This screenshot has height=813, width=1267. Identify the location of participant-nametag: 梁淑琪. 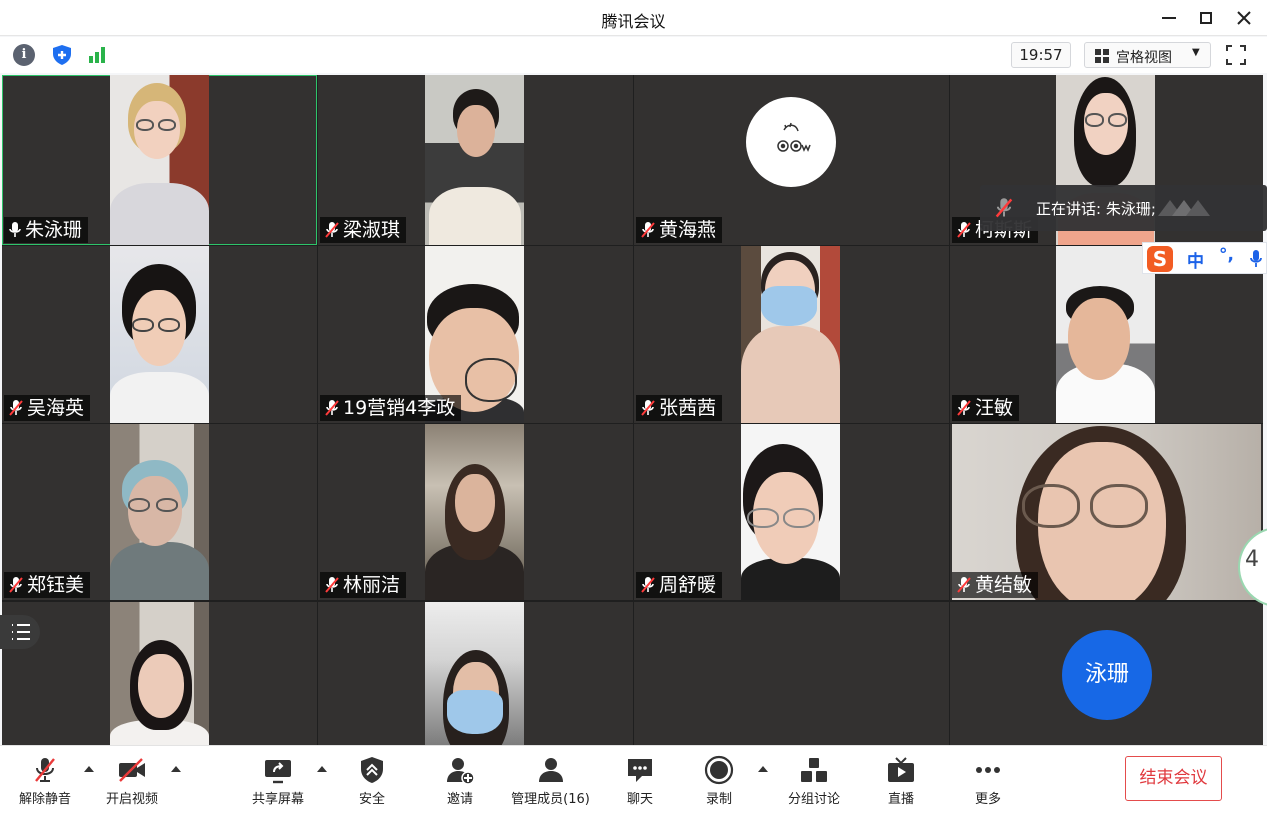
(363, 230).